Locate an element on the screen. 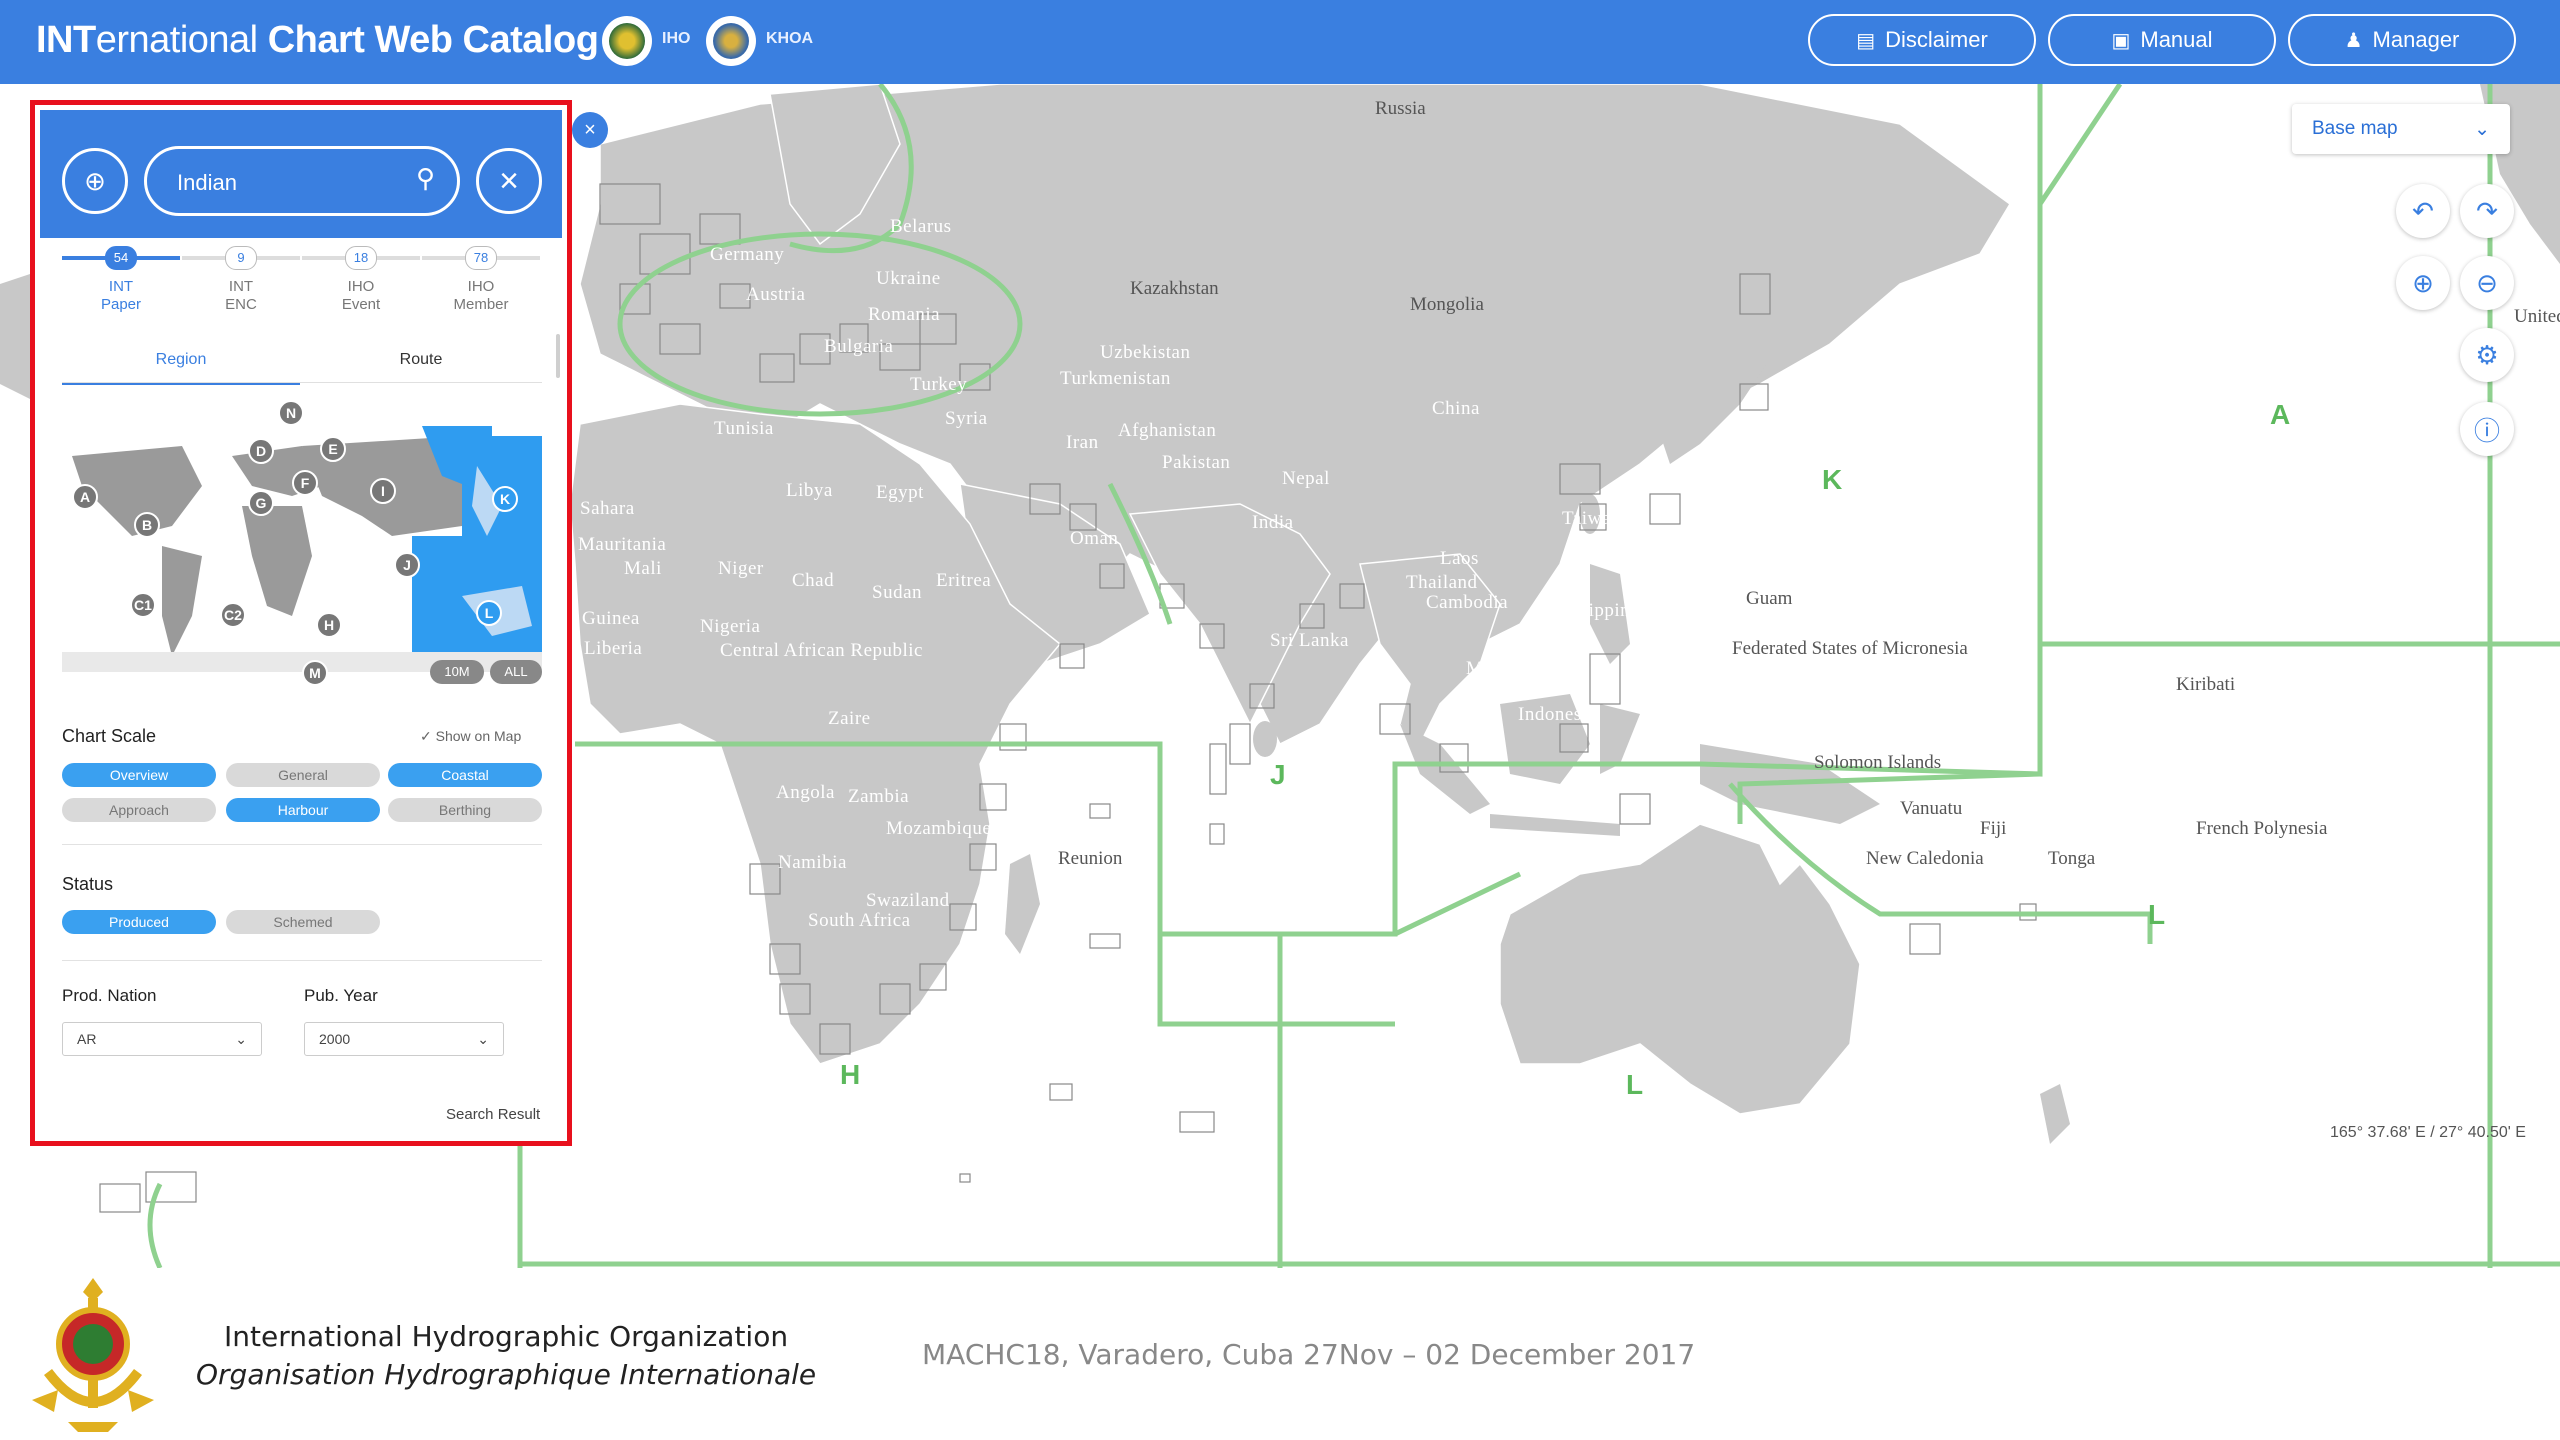 The width and height of the screenshot is (2560, 1440). pub-year-select: 2000 ⌄ is located at coordinates (404, 1039).